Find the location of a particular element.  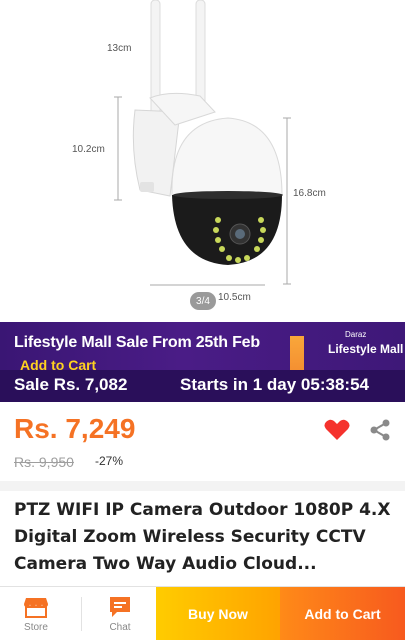

dimension-label-total: 16.8cm is located at coordinates (309, 193).